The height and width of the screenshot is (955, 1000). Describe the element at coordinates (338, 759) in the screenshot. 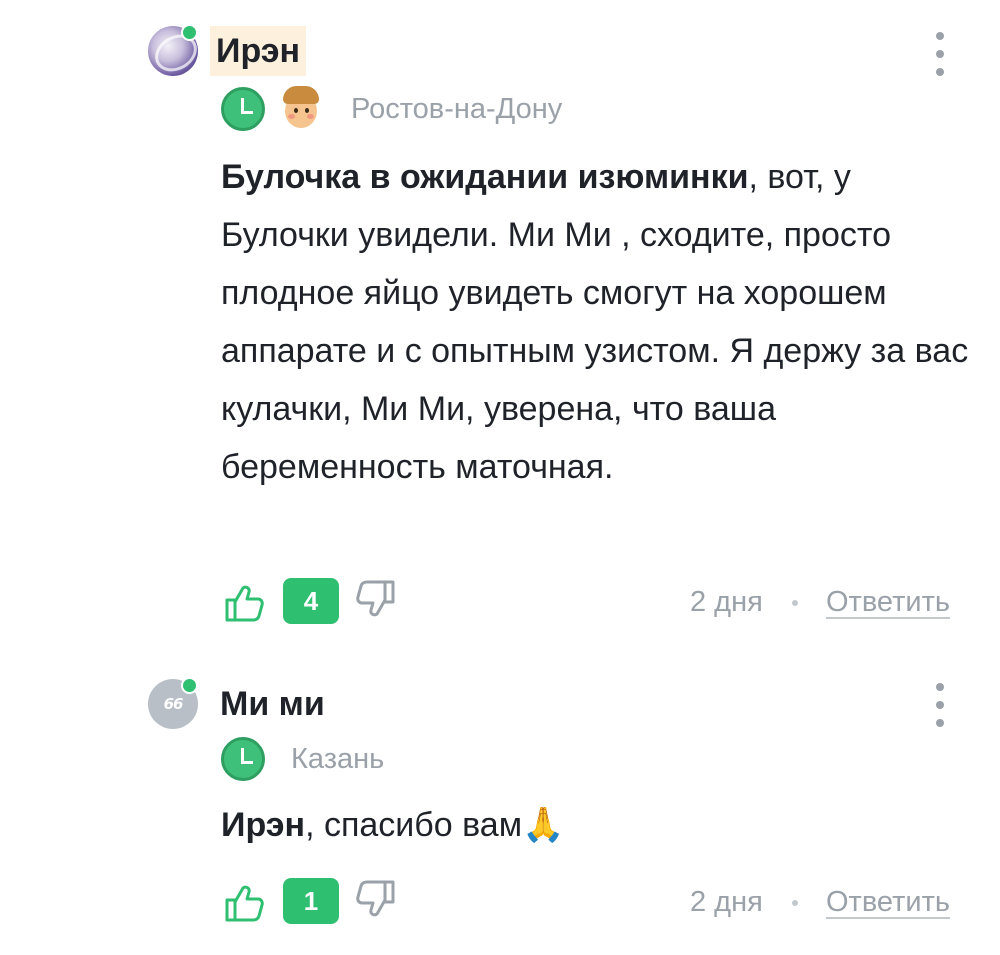

I see `author-city: Казань` at that location.